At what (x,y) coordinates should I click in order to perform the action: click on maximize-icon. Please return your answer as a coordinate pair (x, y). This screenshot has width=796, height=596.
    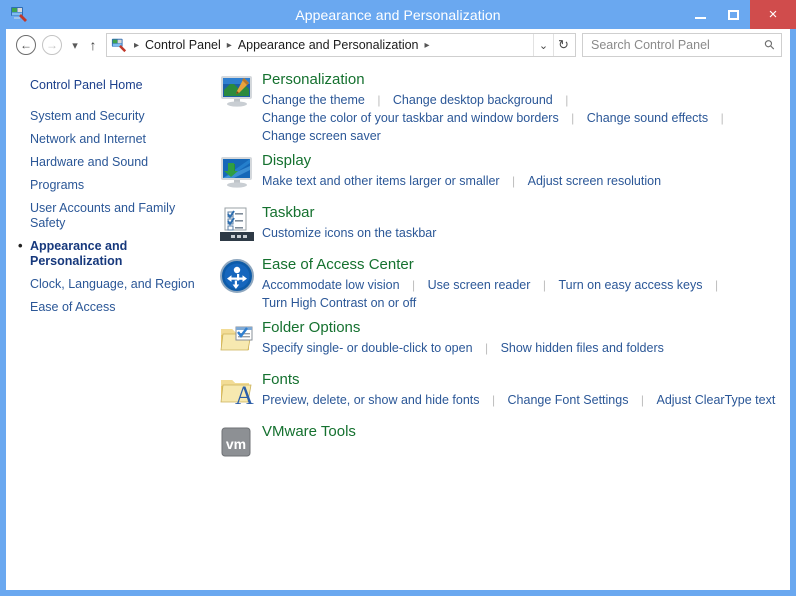
    Looking at the image, I should click on (733, 14).